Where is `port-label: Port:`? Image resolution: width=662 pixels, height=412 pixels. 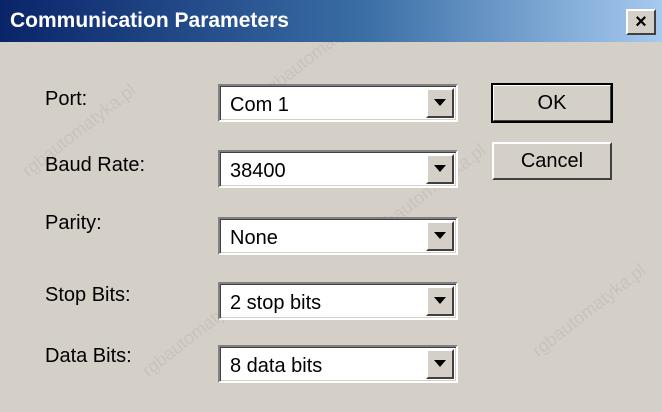
port-label: Port: is located at coordinates (66, 99).